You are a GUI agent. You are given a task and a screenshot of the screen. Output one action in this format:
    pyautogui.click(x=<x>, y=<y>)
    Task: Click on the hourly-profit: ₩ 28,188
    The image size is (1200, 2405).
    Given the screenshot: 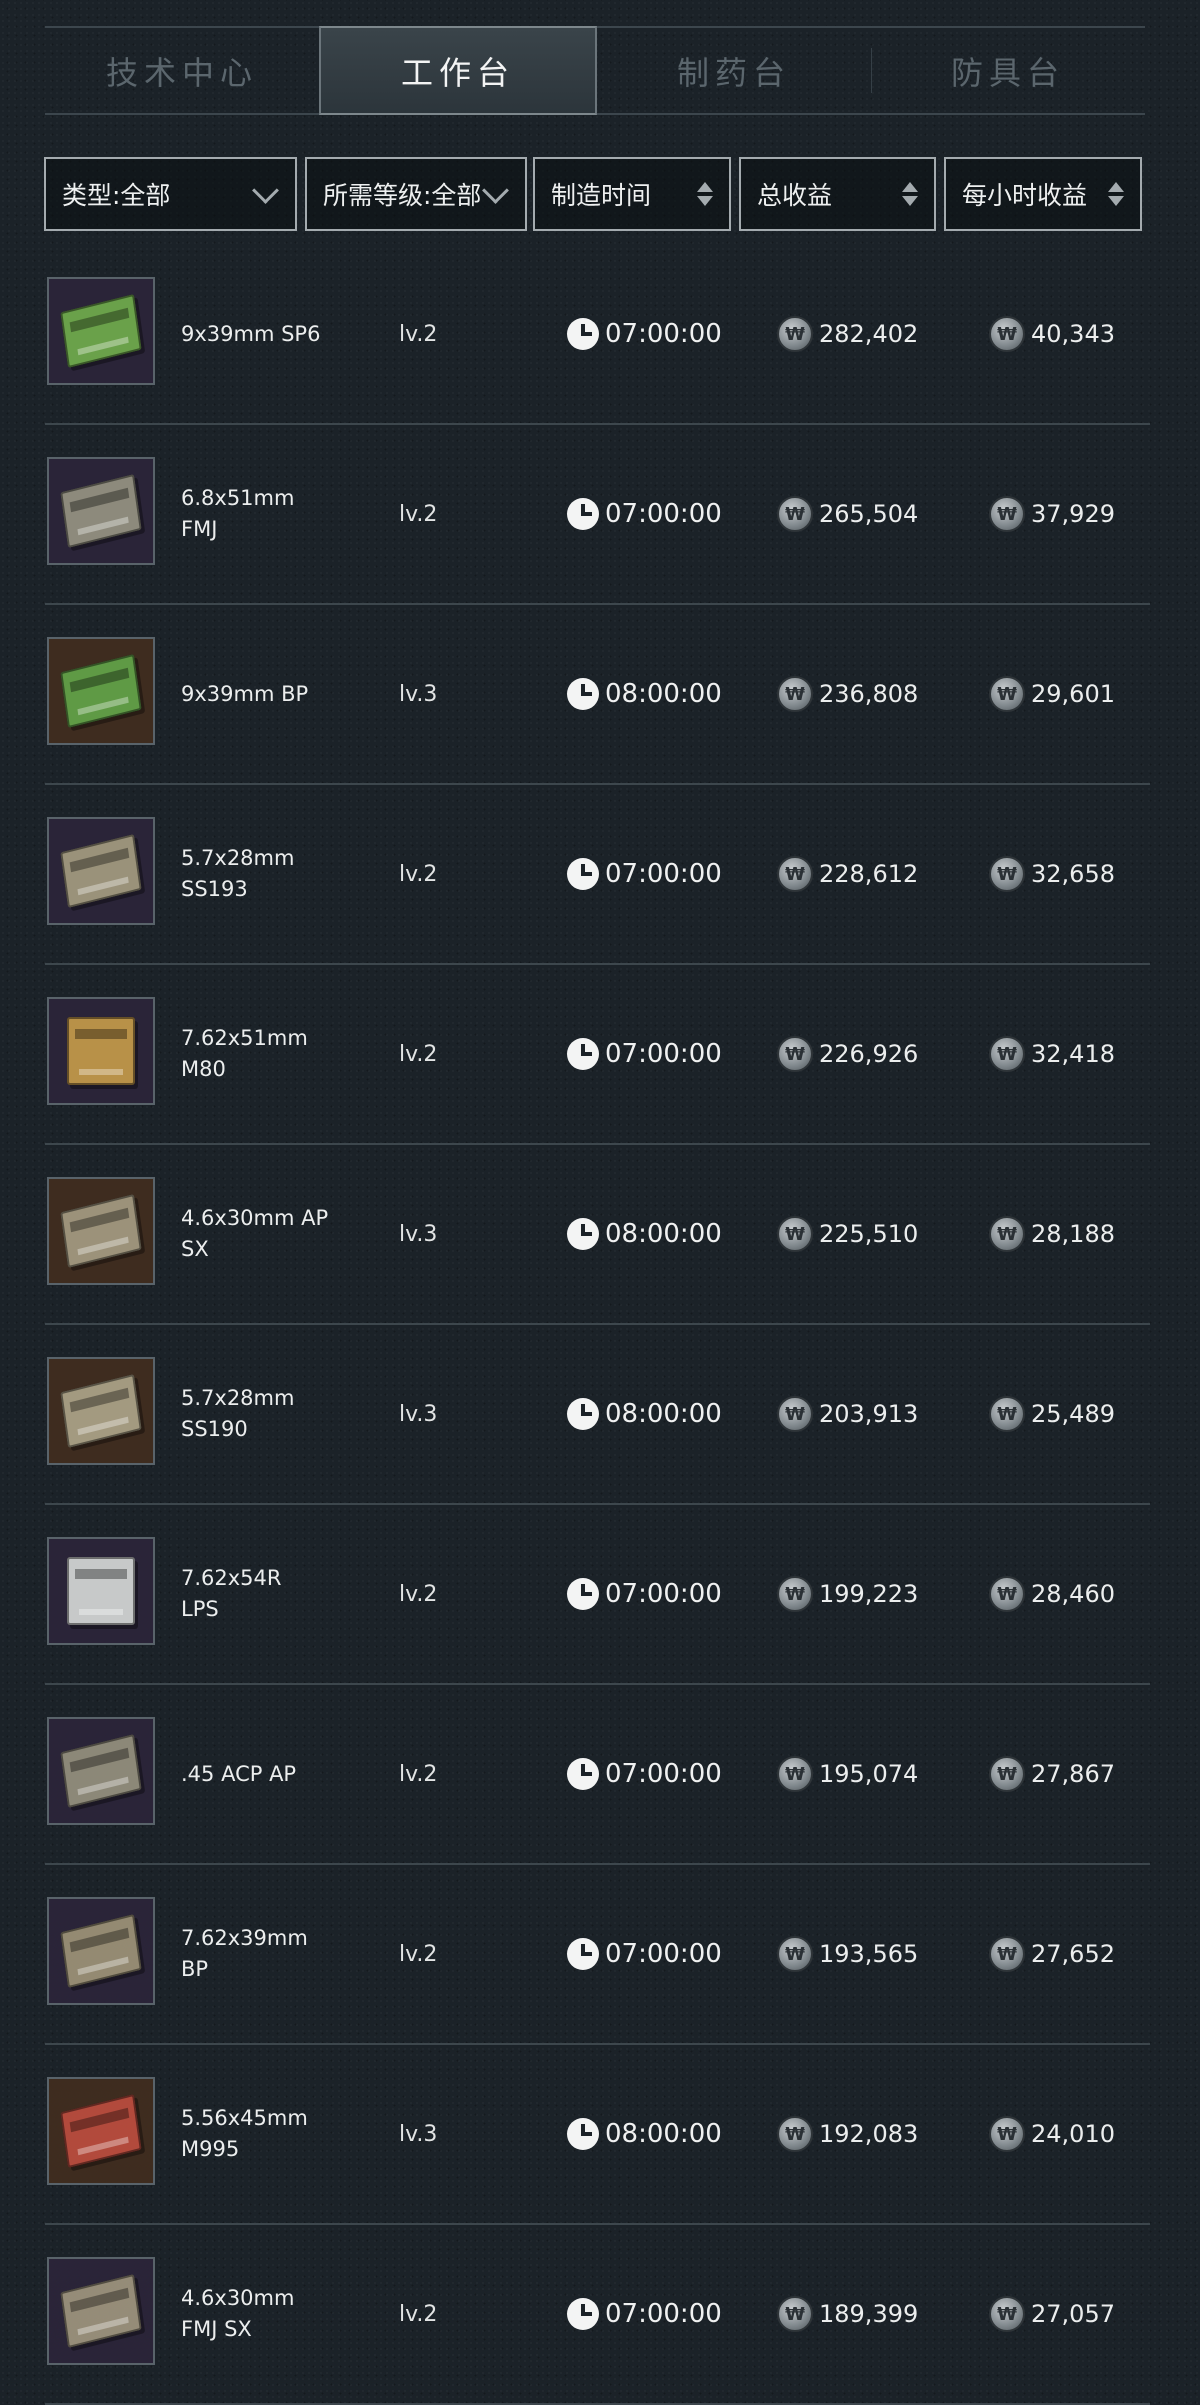 What is the action you would take?
    pyautogui.click(x=1052, y=1234)
    